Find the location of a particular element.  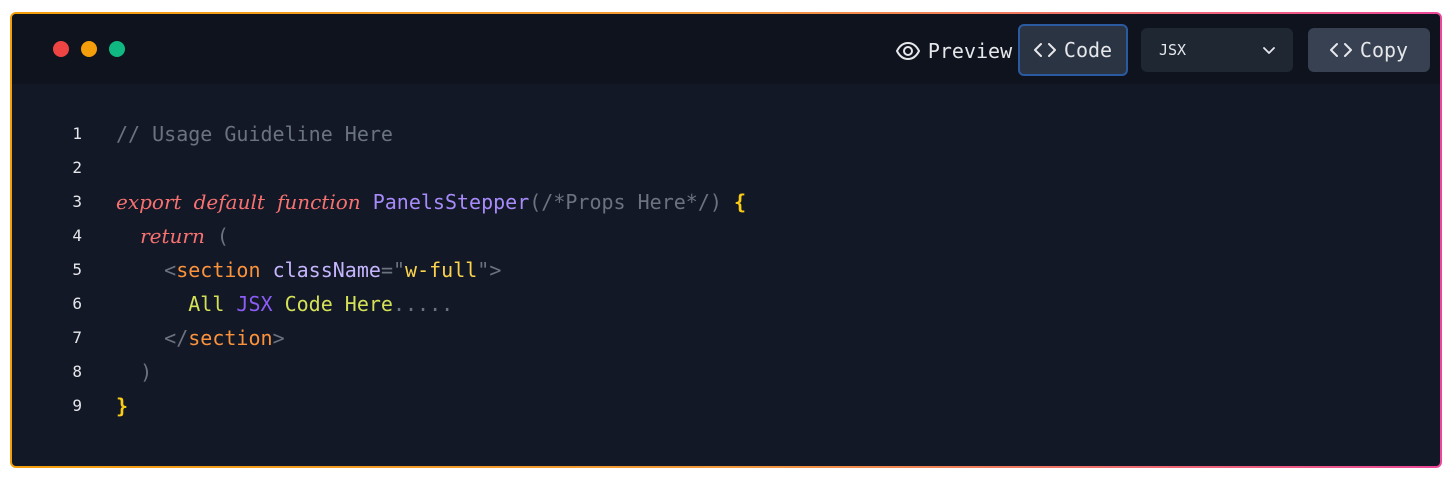

tag-open-bracket: < is located at coordinates (170, 270).